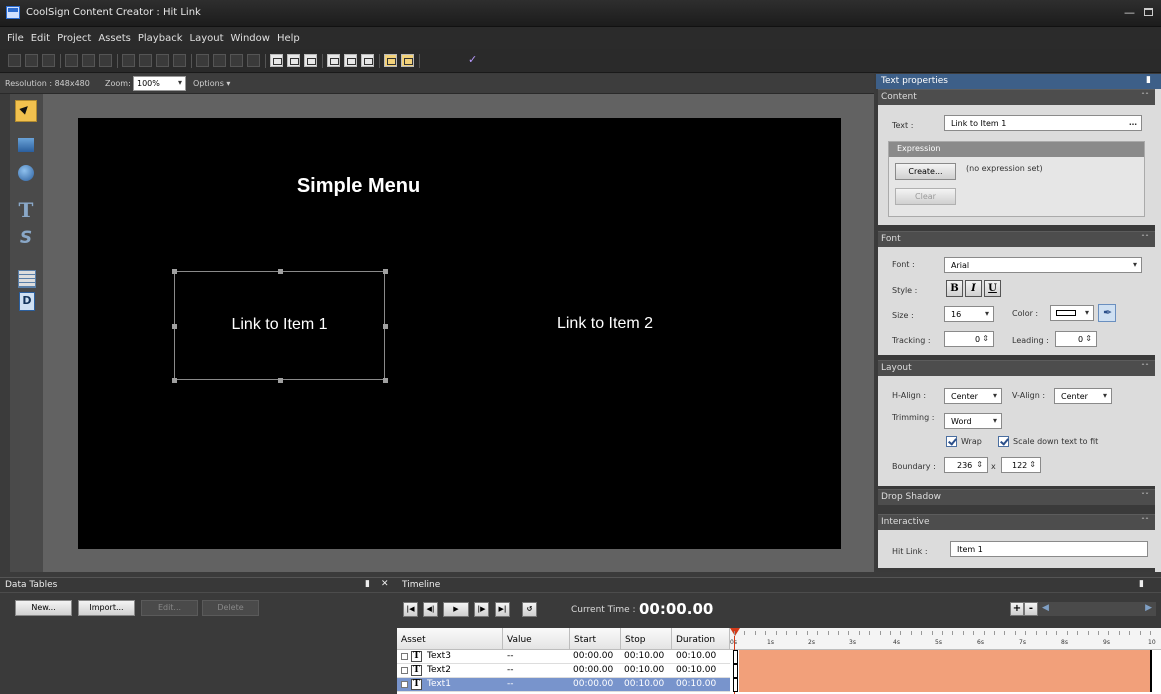 Image resolution: width=1161 pixels, height=694 pixels. Describe the element at coordinates (128, 60) in the screenshot. I see `distribute-horizontal-icon` at that location.